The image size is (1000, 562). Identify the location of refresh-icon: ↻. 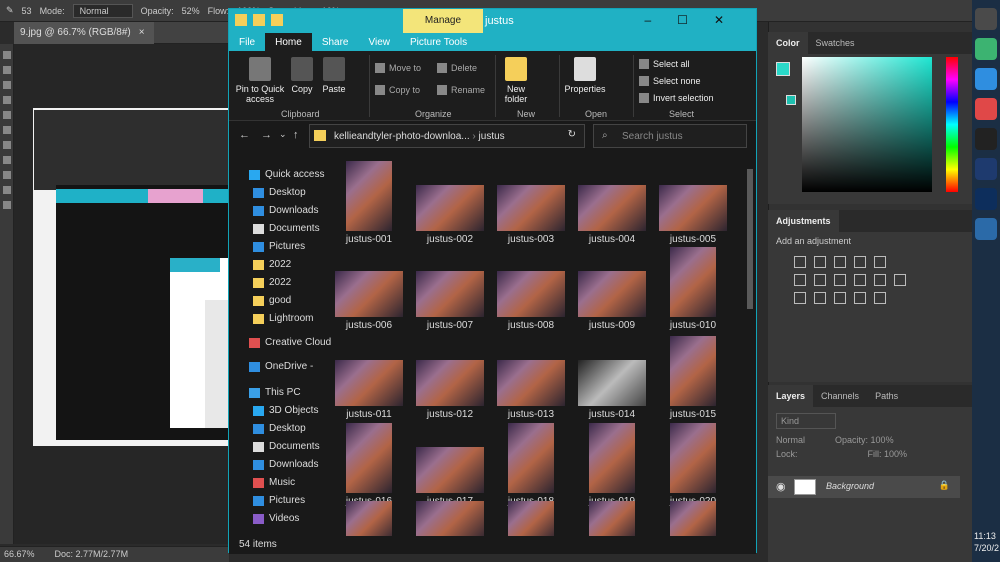
(572, 134).